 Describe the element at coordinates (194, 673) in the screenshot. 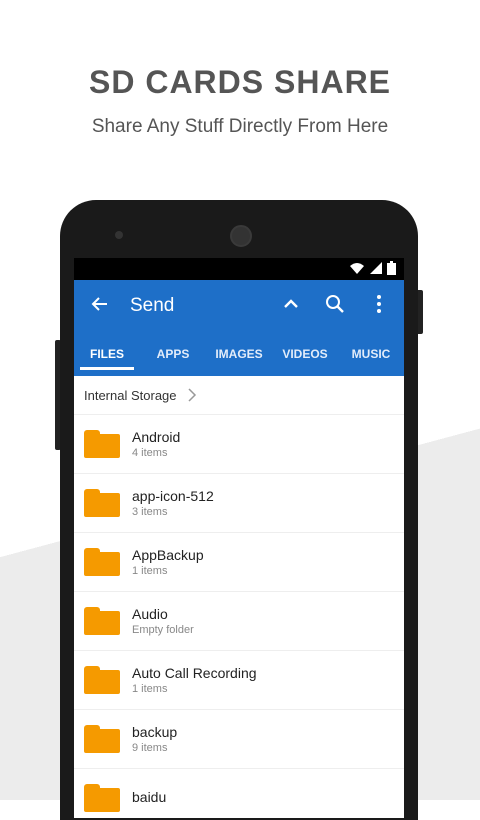

I see `file-name: Auto Call Recording` at that location.